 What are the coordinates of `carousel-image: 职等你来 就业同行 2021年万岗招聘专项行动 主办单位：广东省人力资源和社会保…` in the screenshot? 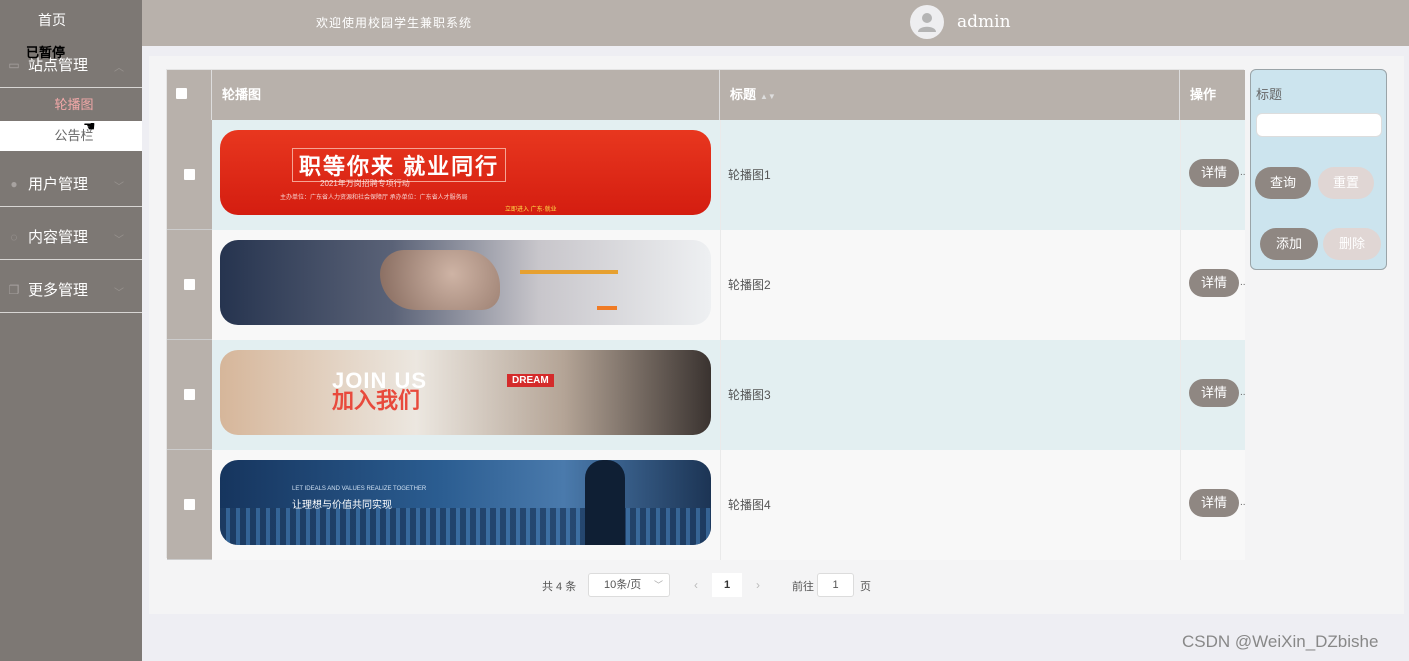 It's located at (465, 172).